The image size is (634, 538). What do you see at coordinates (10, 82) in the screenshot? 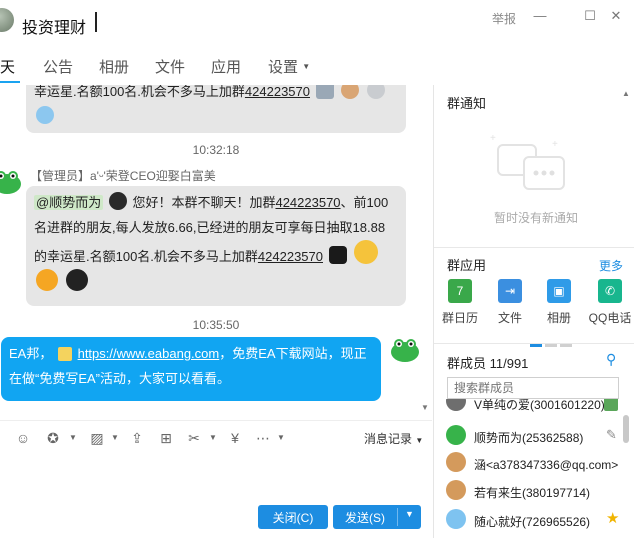
I see `active-tab-indicator` at bounding box center [10, 82].